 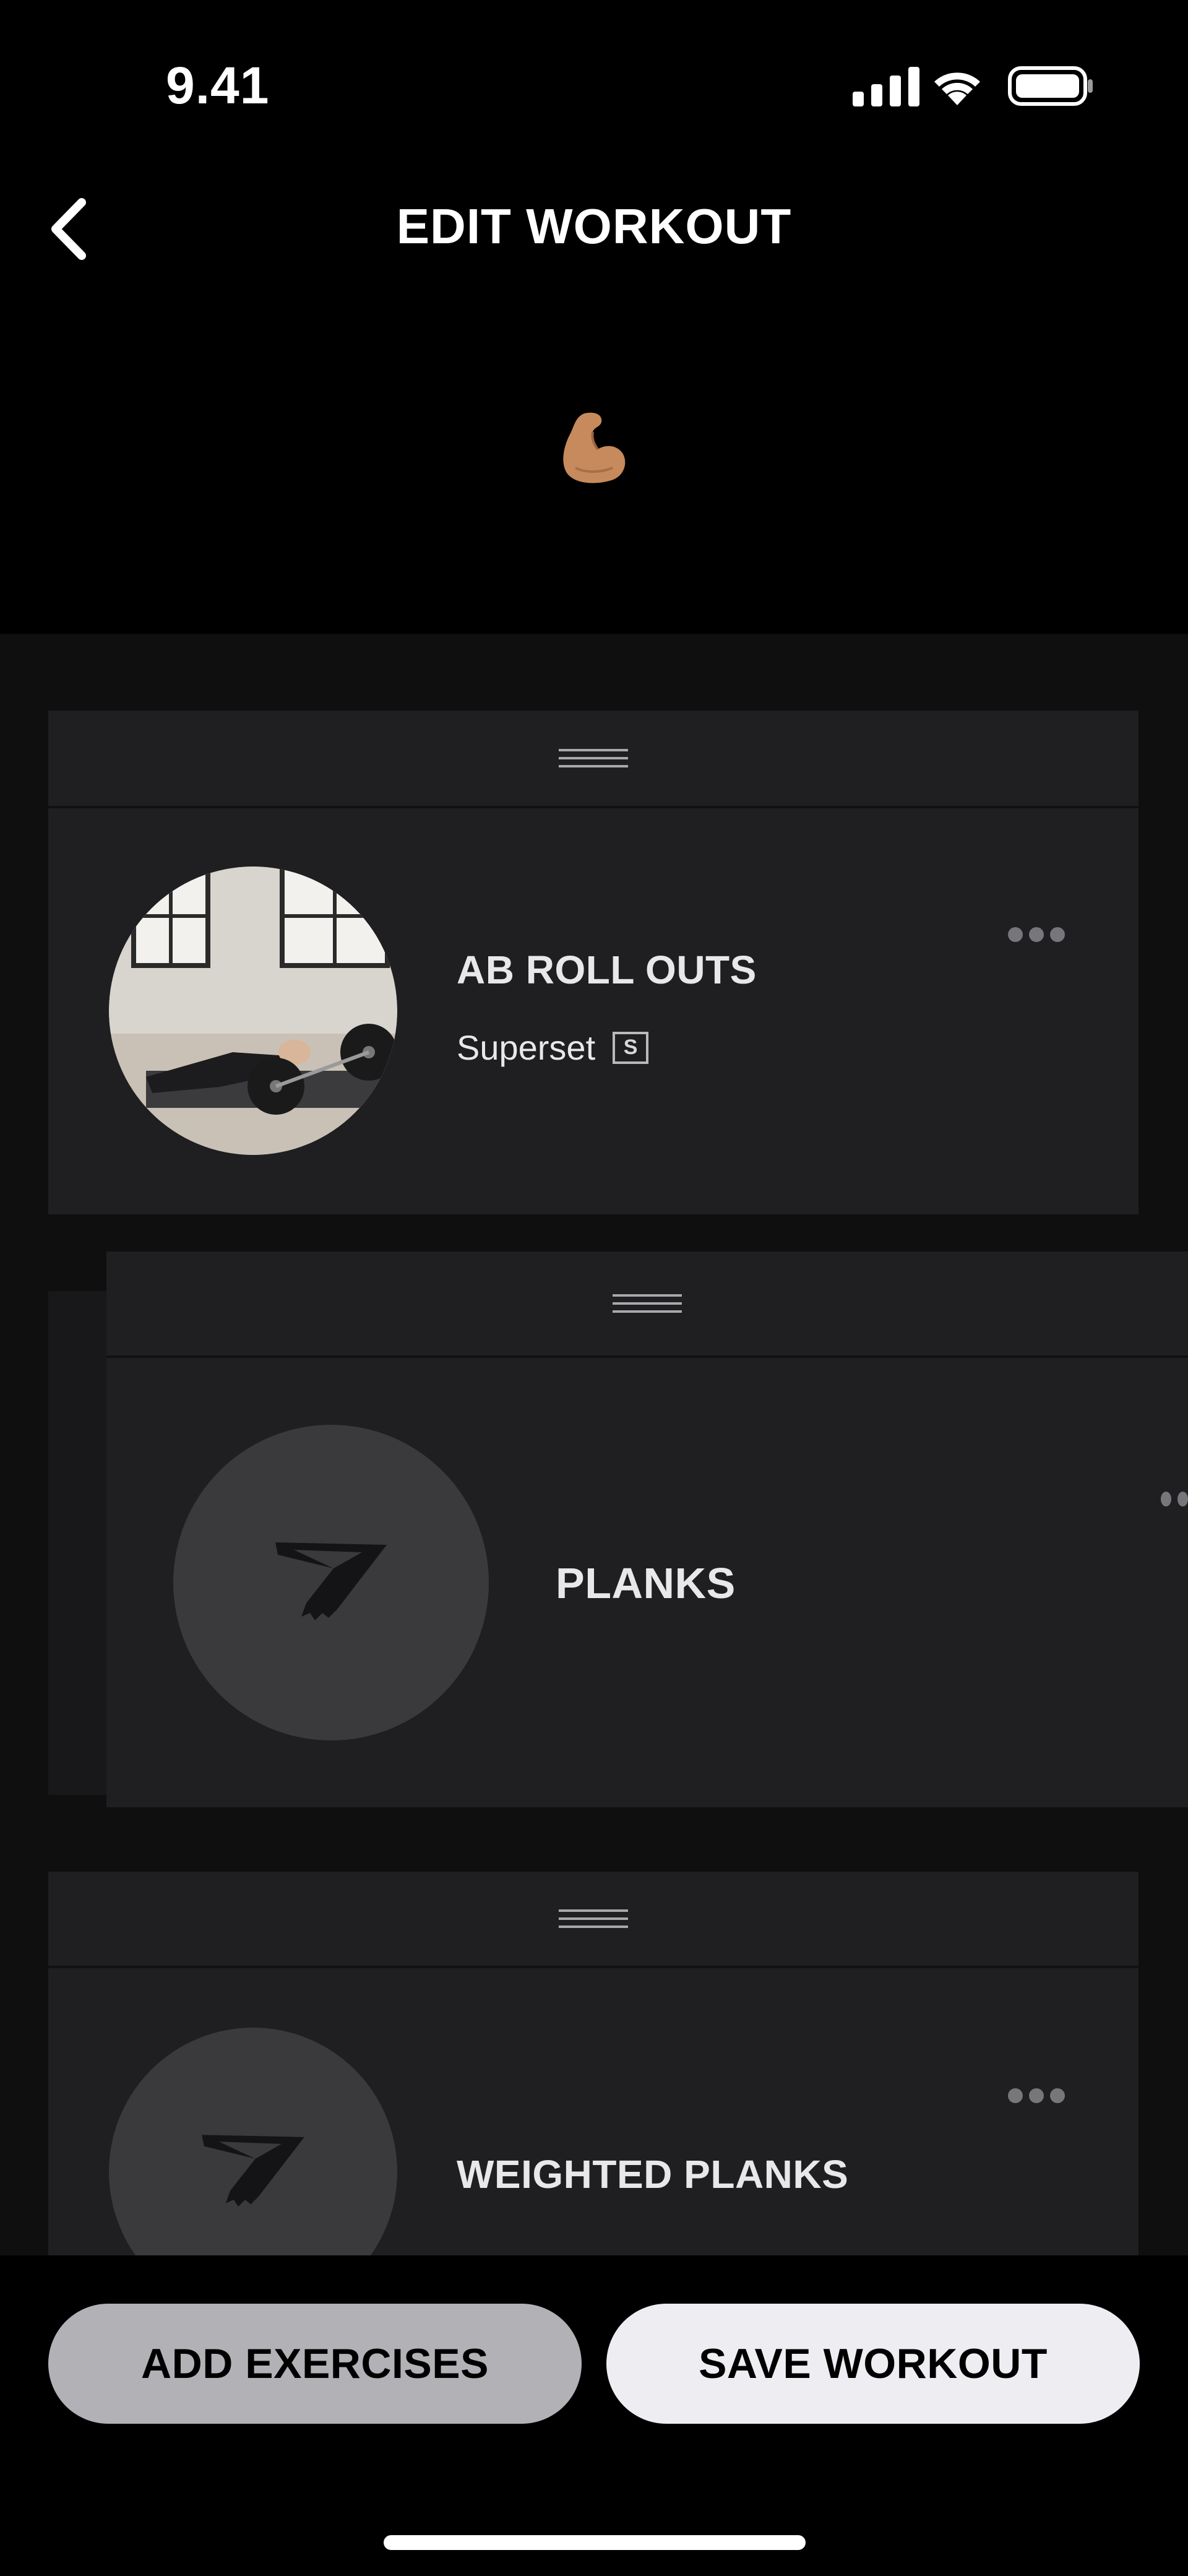 I want to click on add-exercises-button: ADD EXERCISES, so click(x=315, y=2364).